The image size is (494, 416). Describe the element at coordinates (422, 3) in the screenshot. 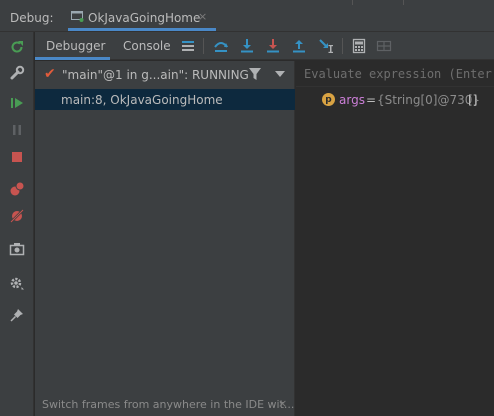

I see `window-edge-marks` at that location.